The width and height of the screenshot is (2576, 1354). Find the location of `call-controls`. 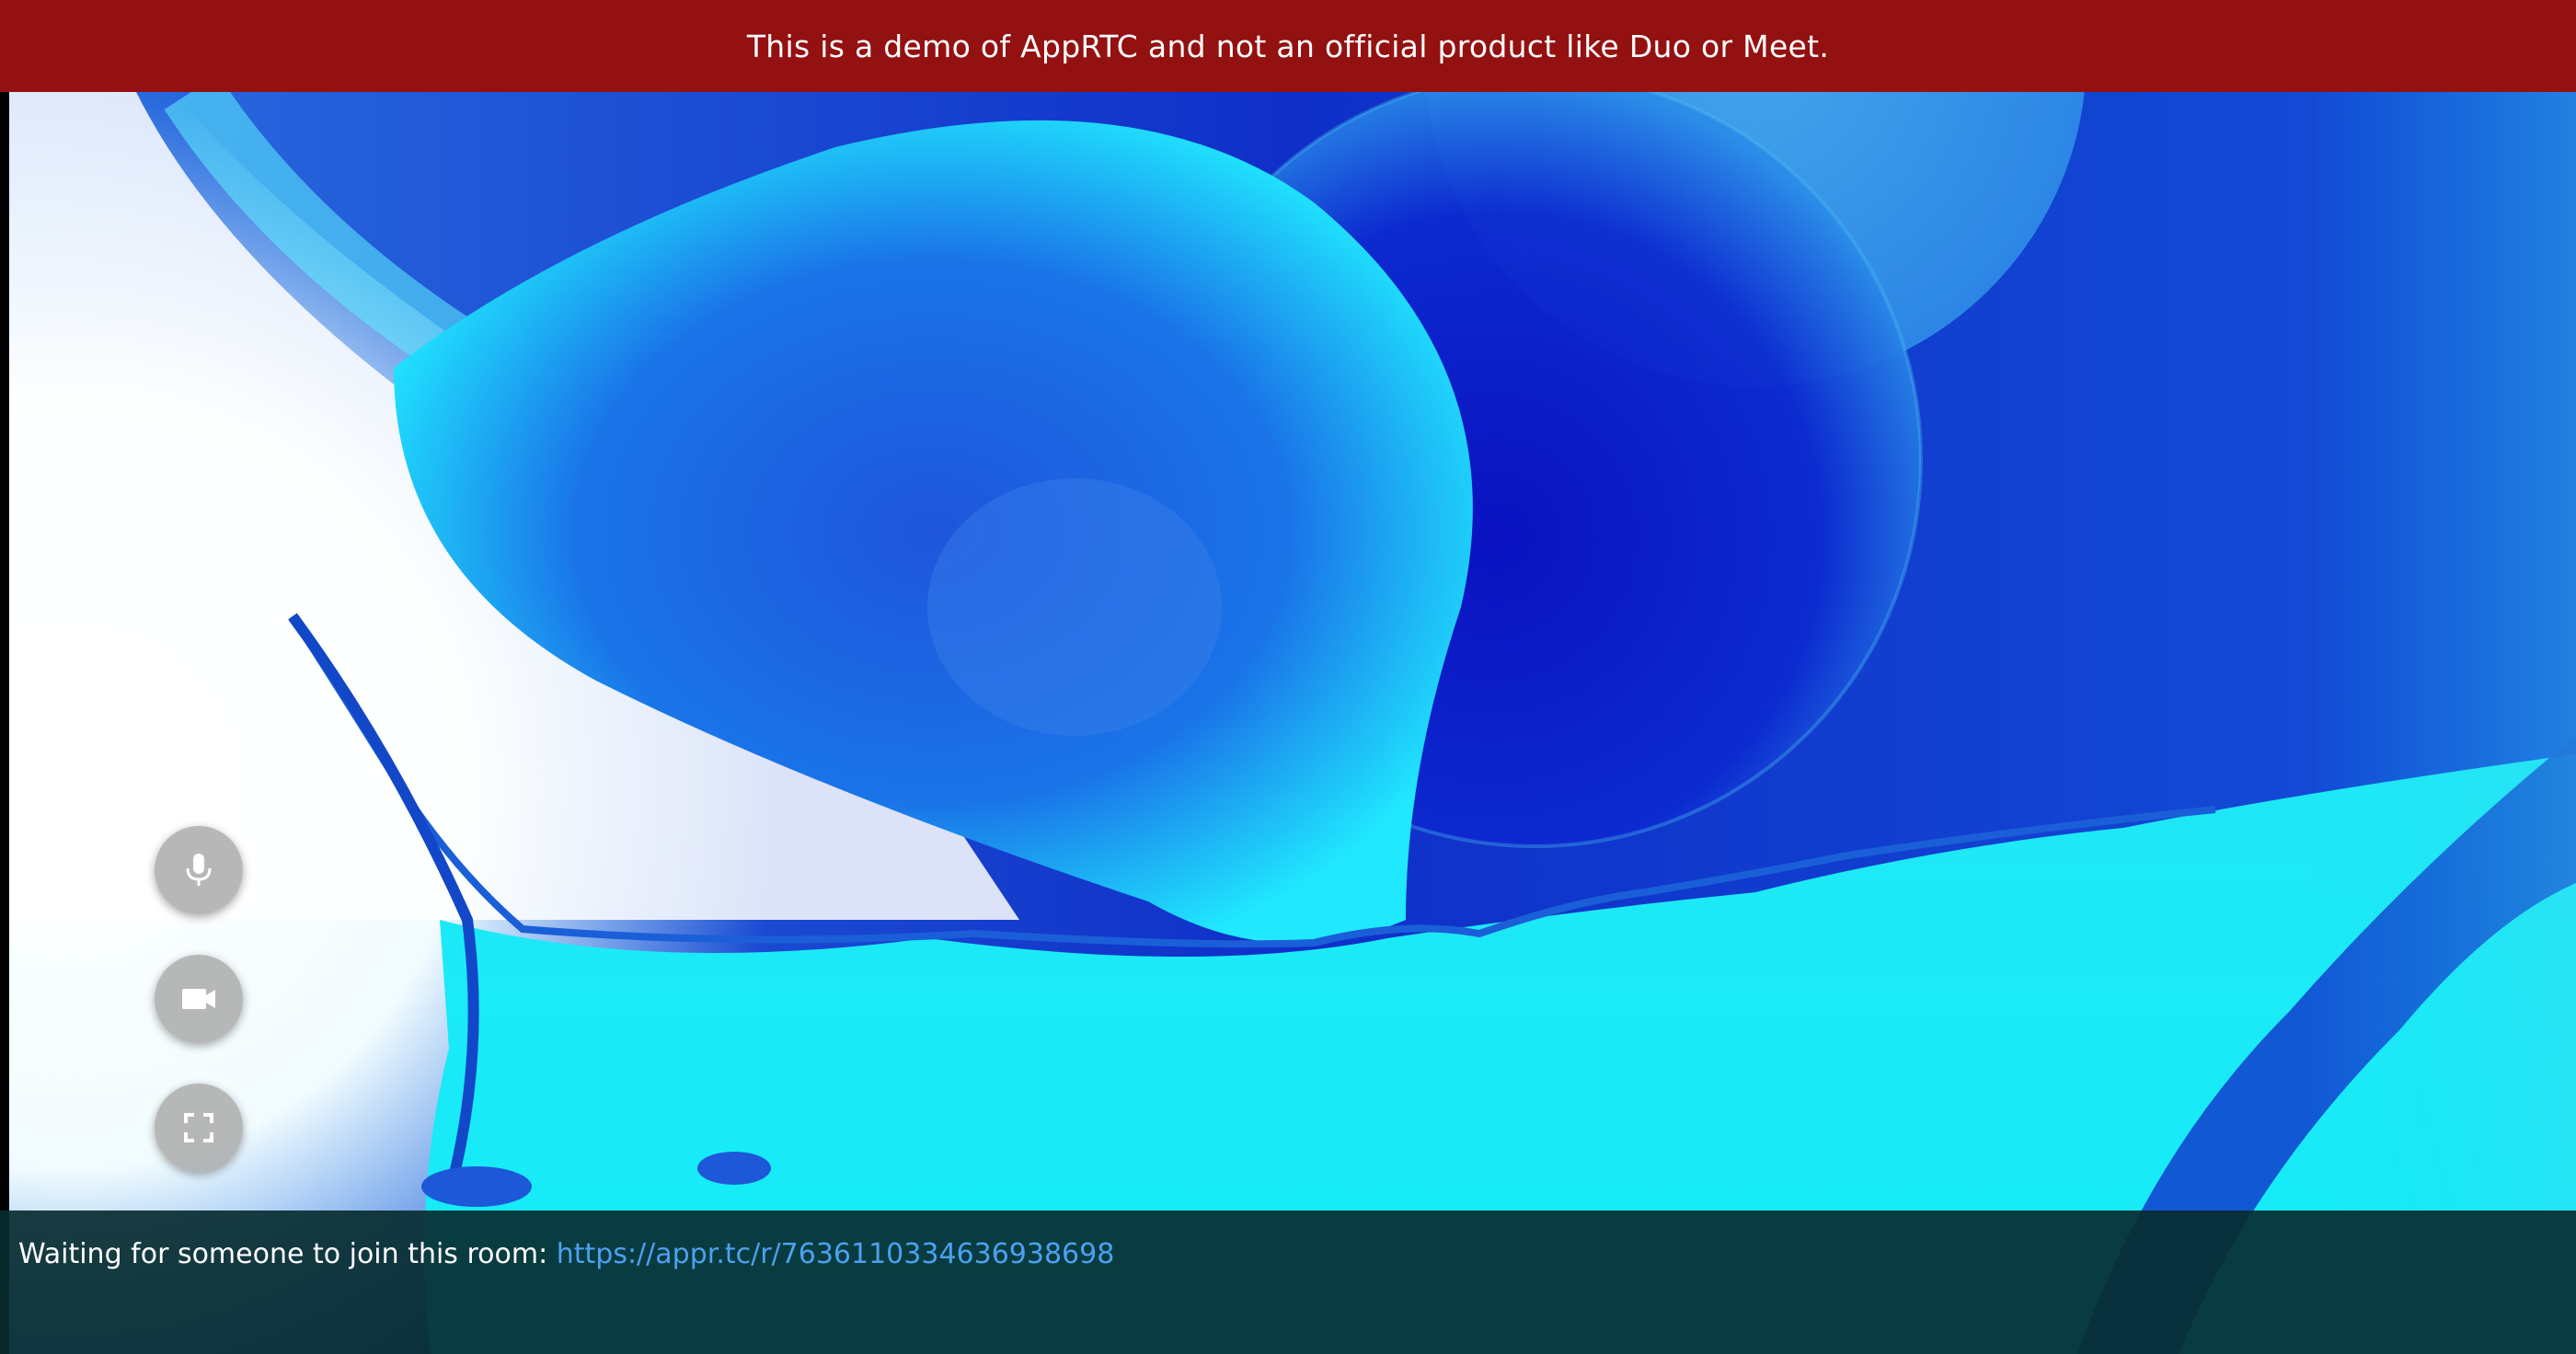

call-controls is located at coordinates (199, 1019).